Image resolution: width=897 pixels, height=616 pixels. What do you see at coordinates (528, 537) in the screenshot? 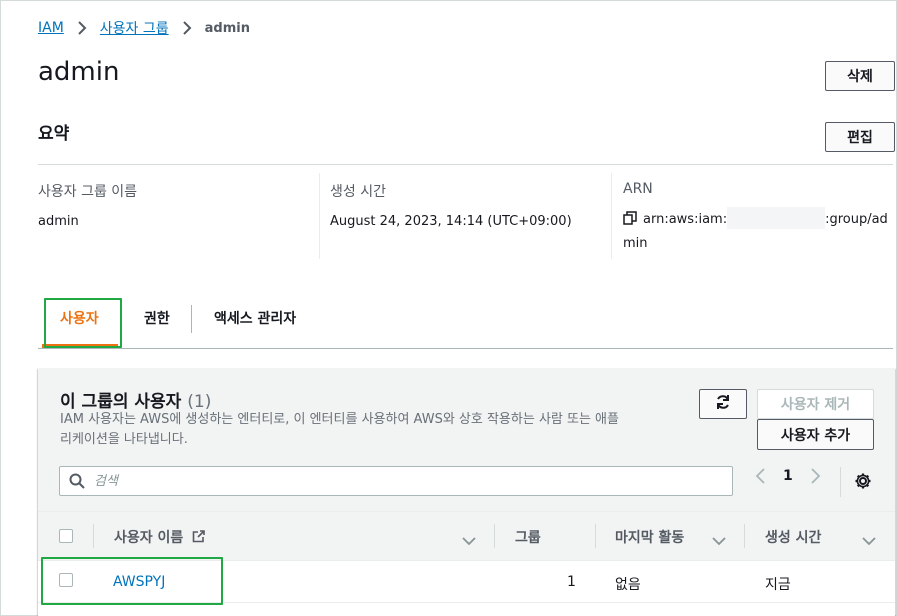
I see `column-groups: 그룹` at bounding box center [528, 537].